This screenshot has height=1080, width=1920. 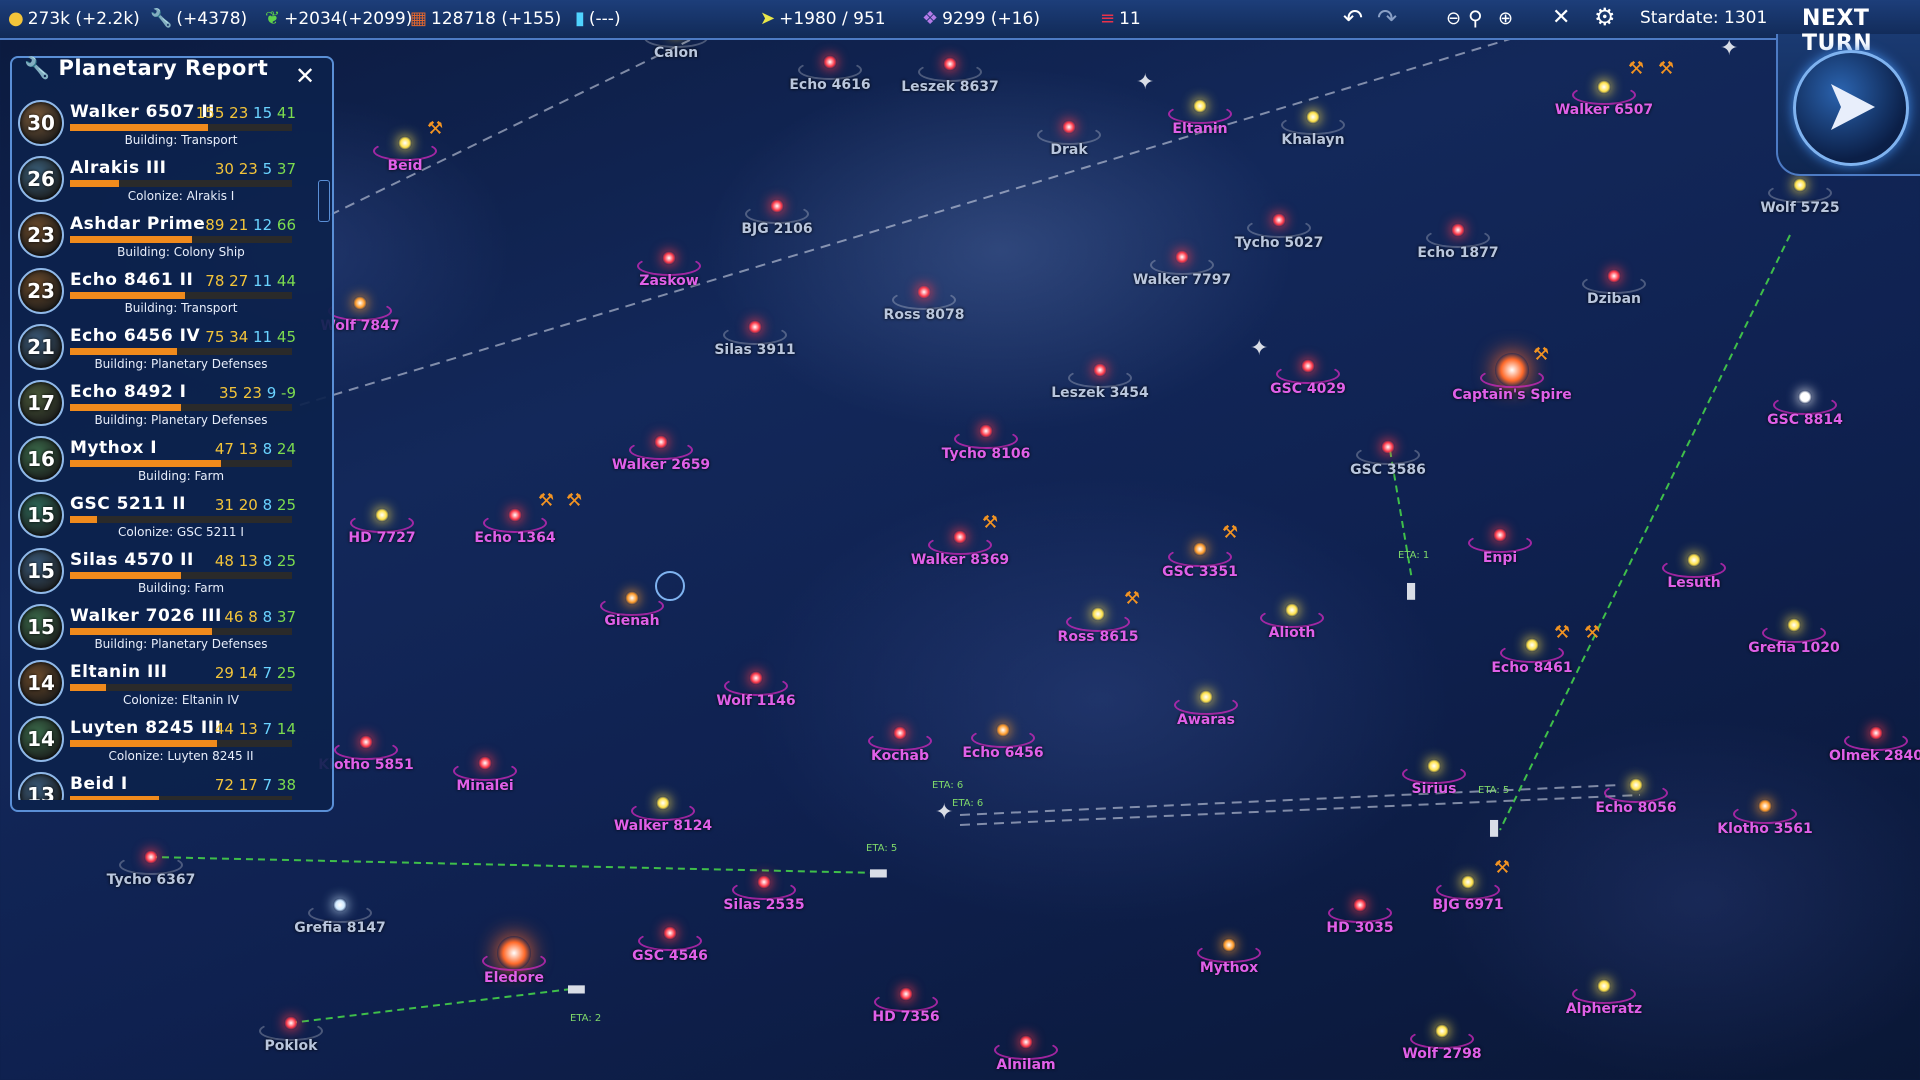 I want to click on stat-production: 89, so click(x=215, y=225).